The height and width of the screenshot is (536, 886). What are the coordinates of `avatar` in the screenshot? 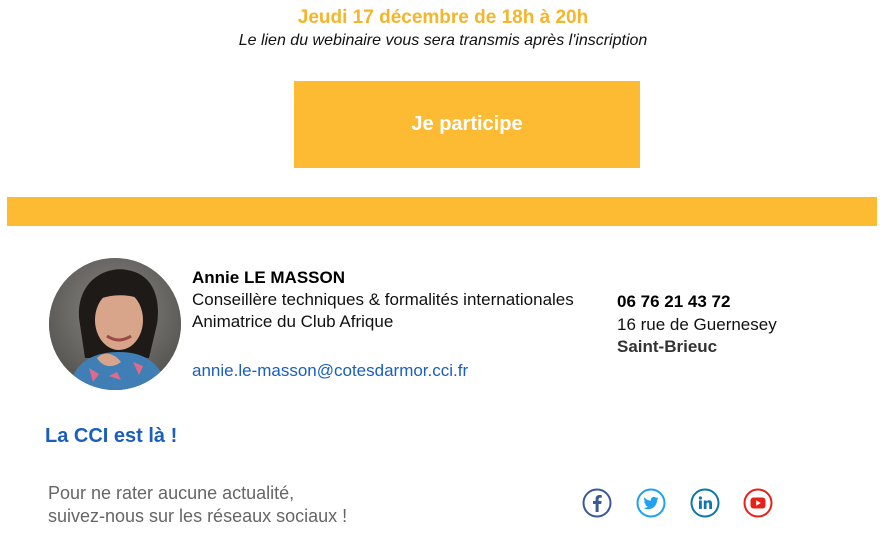 It's located at (115, 324).